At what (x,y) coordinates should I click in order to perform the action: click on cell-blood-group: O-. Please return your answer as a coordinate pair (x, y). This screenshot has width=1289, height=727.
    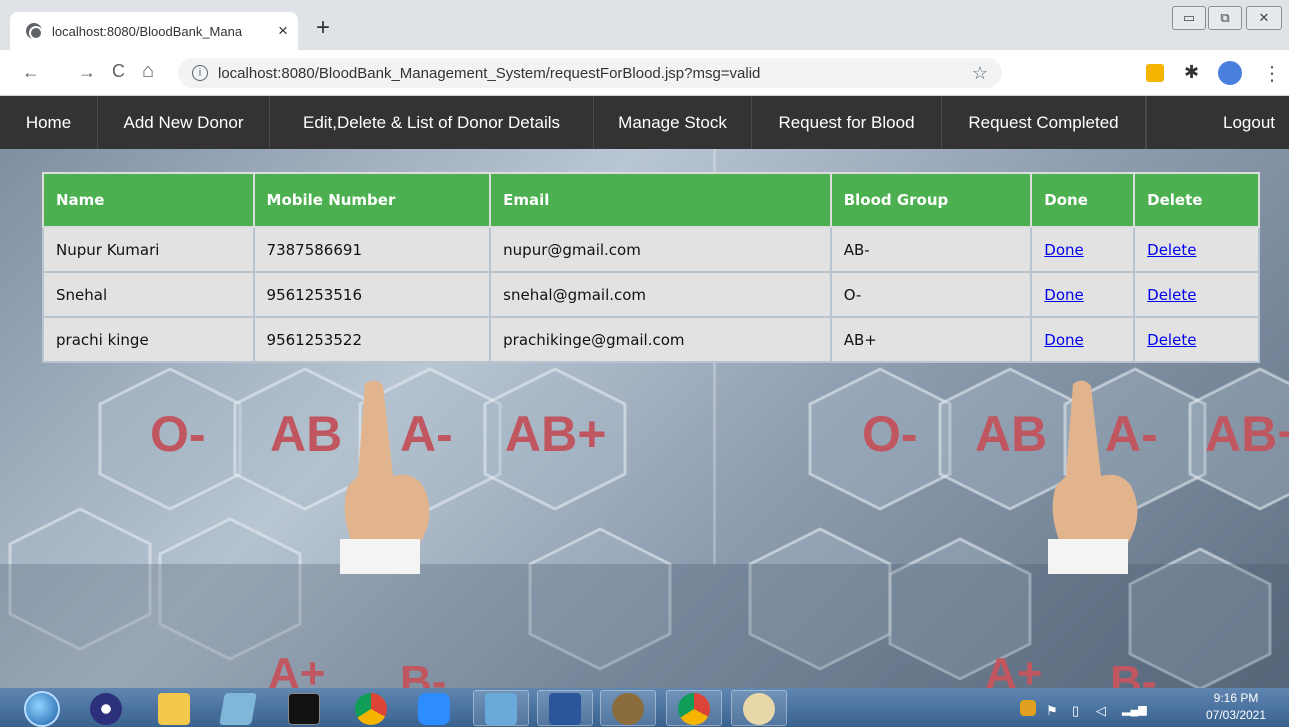
    Looking at the image, I should click on (931, 294).